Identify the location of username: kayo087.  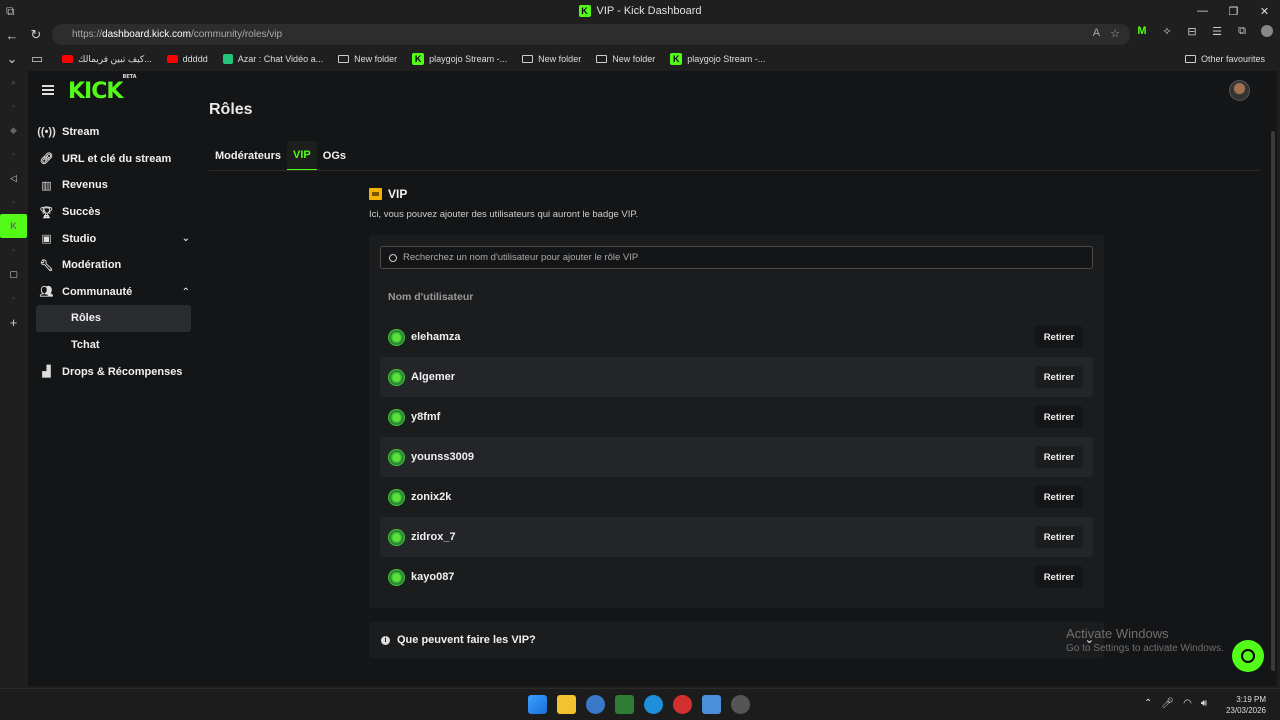
(432, 577).